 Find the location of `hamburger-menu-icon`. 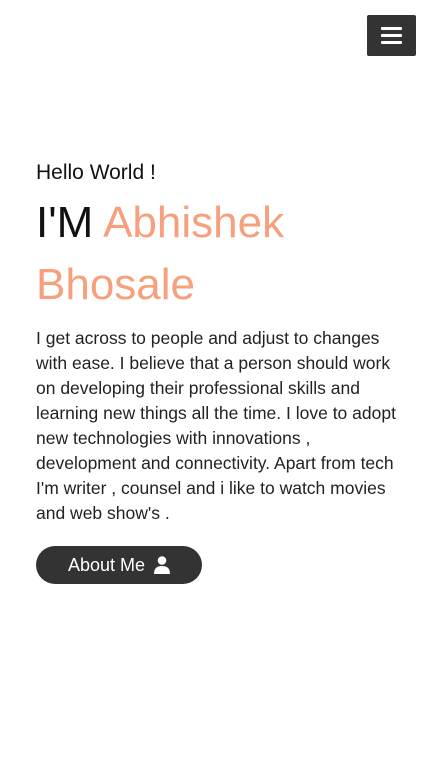

hamburger-menu-icon is located at coordinates (391, 35).